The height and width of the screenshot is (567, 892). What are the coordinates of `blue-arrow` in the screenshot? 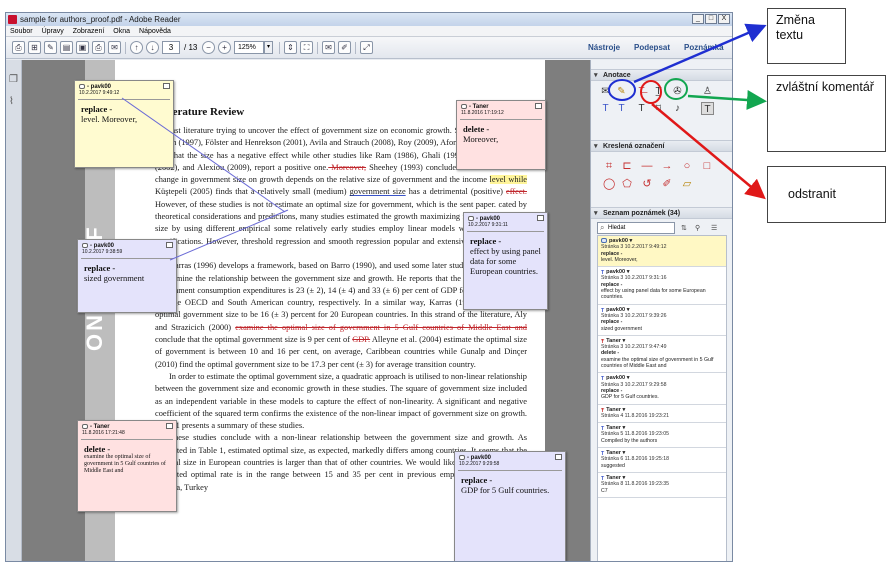 It's located at (700, 53).